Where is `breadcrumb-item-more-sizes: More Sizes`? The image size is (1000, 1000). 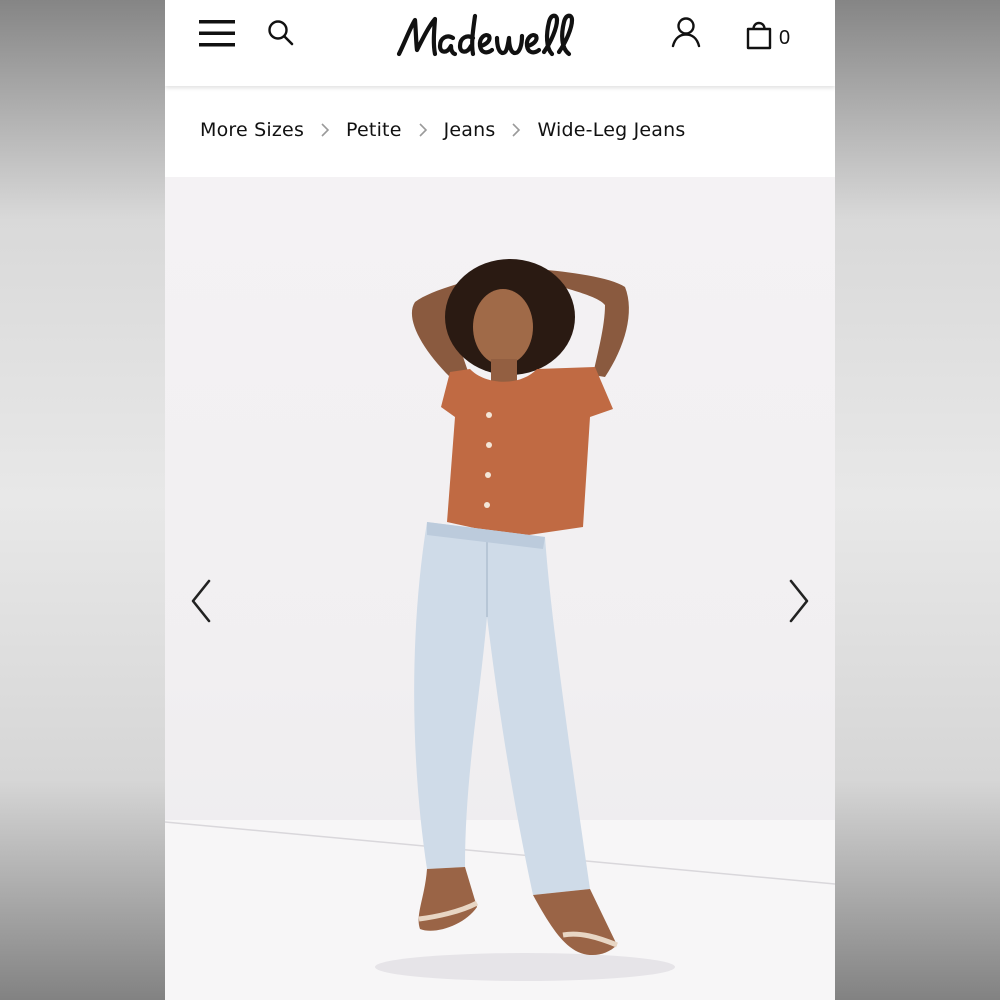
breadcrumb-item-more-sizes: More Sizes is located at coordinates (252, 130).